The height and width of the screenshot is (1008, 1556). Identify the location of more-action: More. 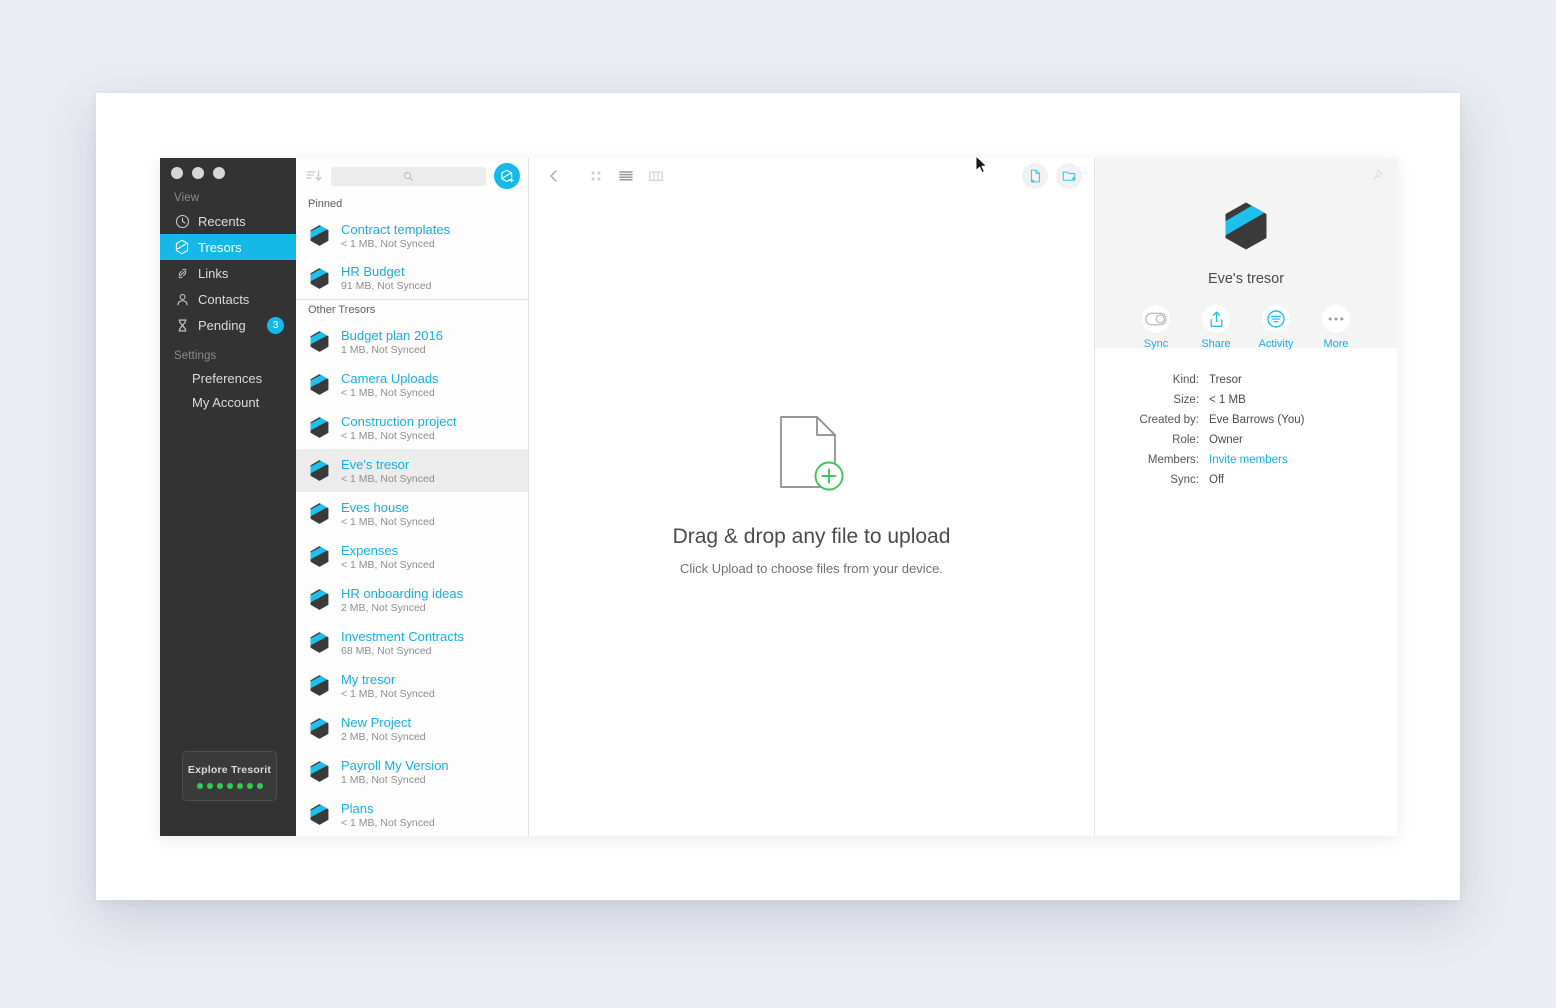
(1336, 327).